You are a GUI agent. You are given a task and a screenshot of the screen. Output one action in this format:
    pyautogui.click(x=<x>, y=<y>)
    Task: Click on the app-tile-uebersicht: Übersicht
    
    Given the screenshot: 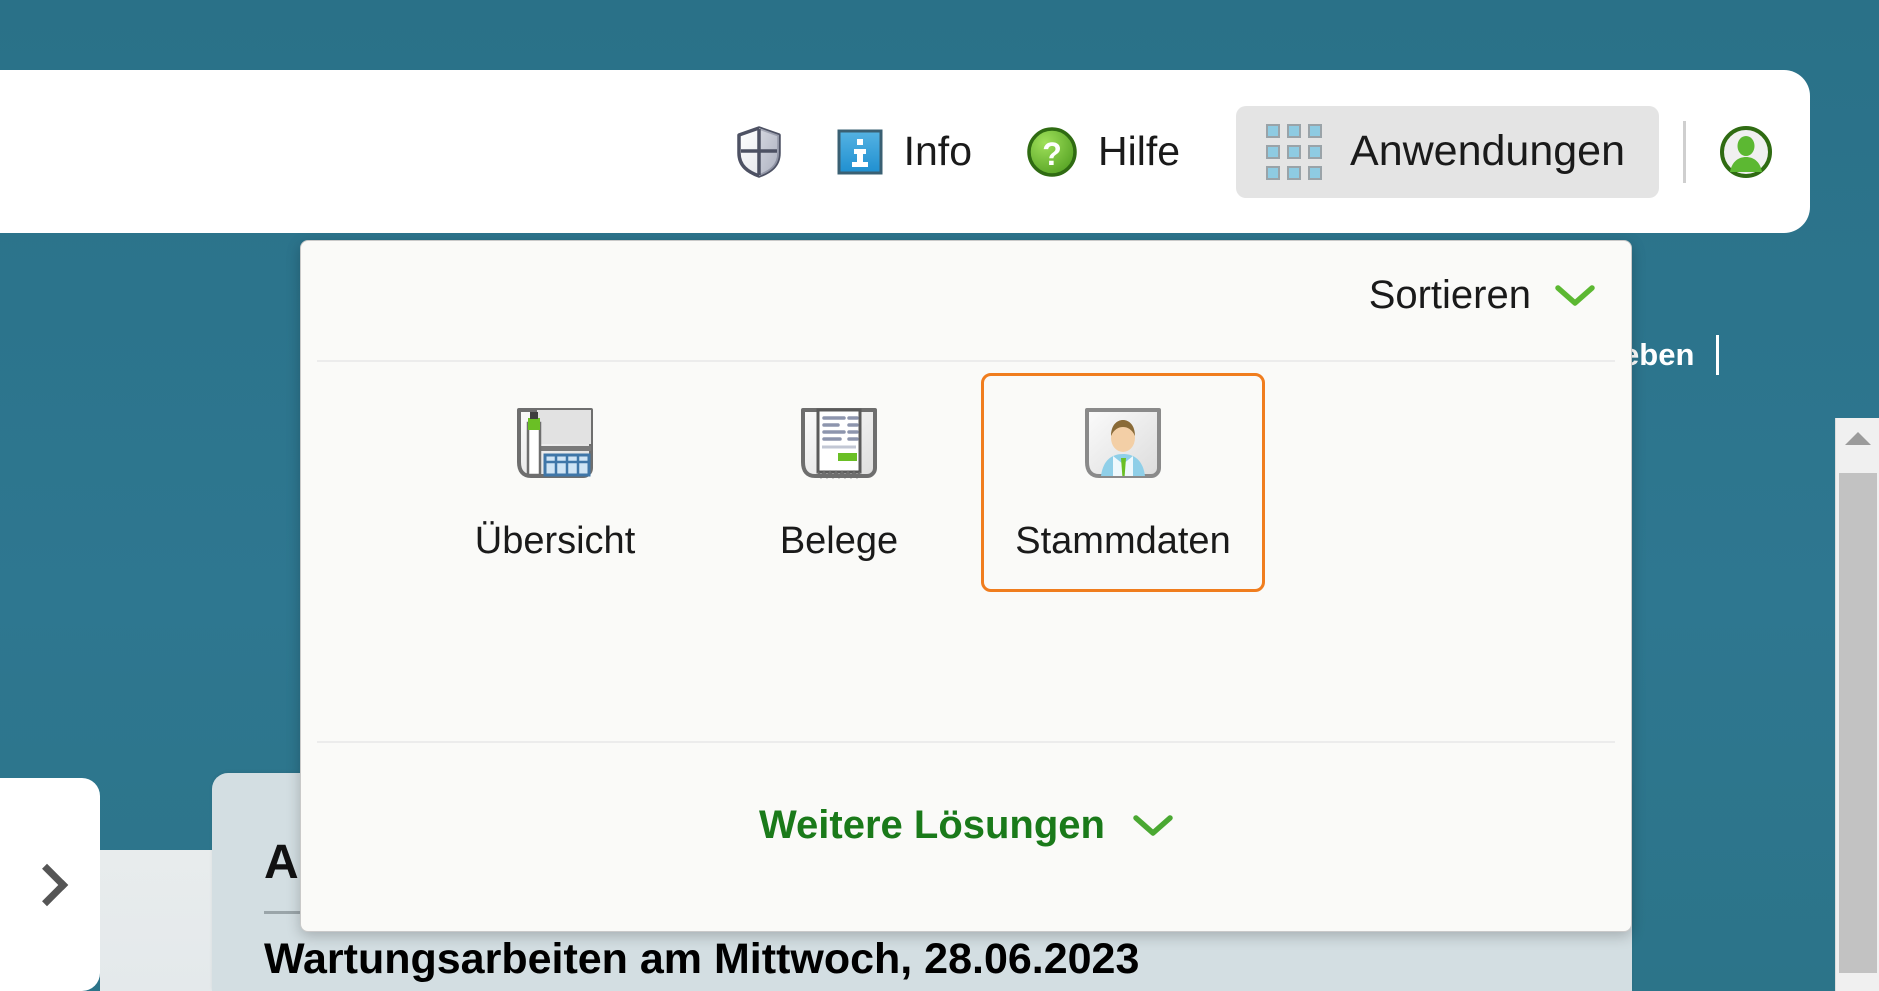 What is the action you would take?
    pyautogui.click(x=555, y=482)
    